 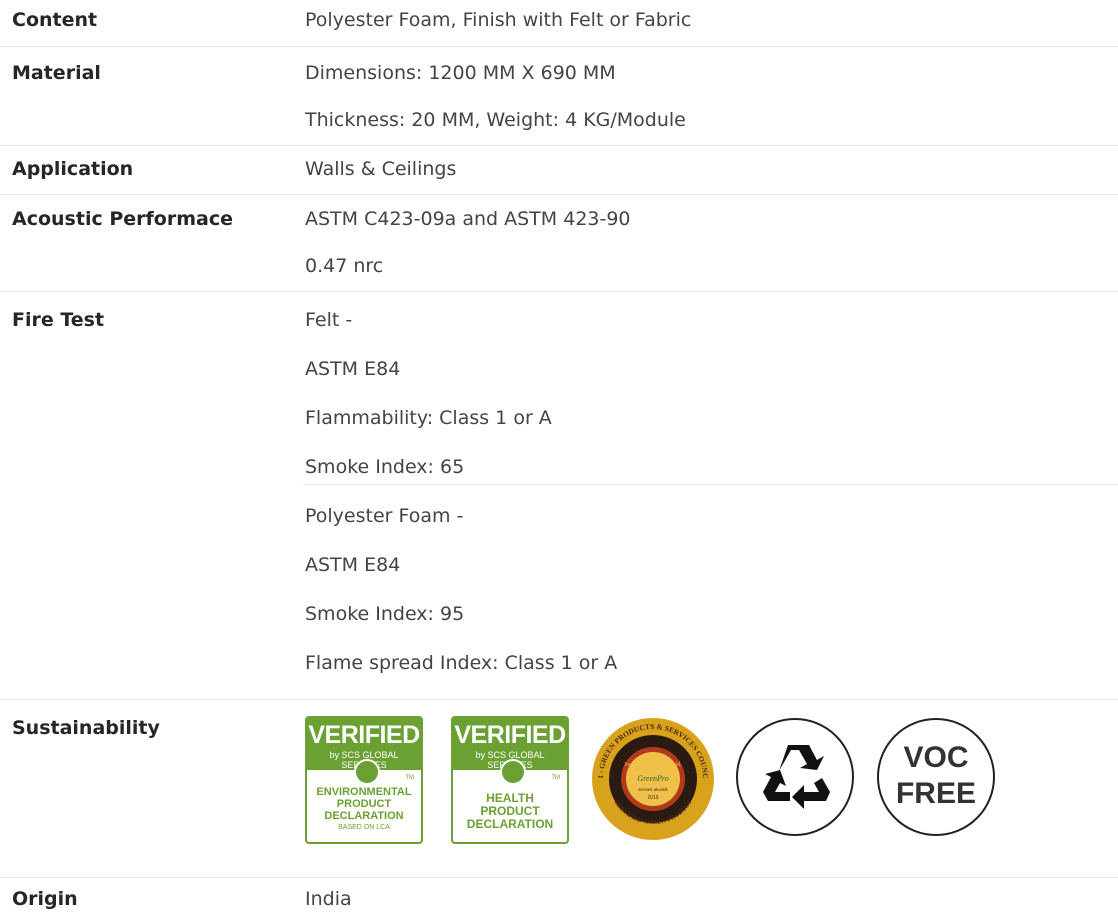 I want to click on row-values: Walls & Ceilings, so click(x=711, y=169).